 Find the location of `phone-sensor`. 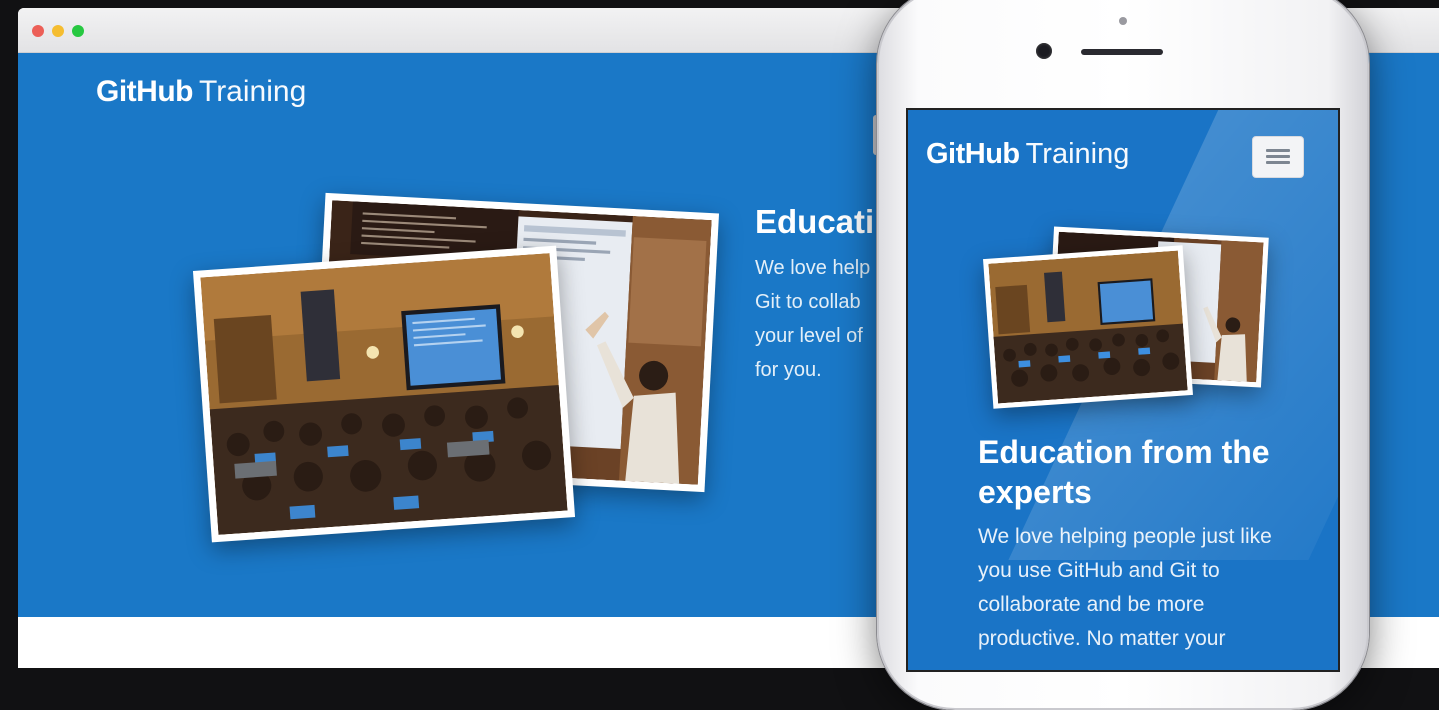

phone-sensor is located at coordinates (1123, 21).